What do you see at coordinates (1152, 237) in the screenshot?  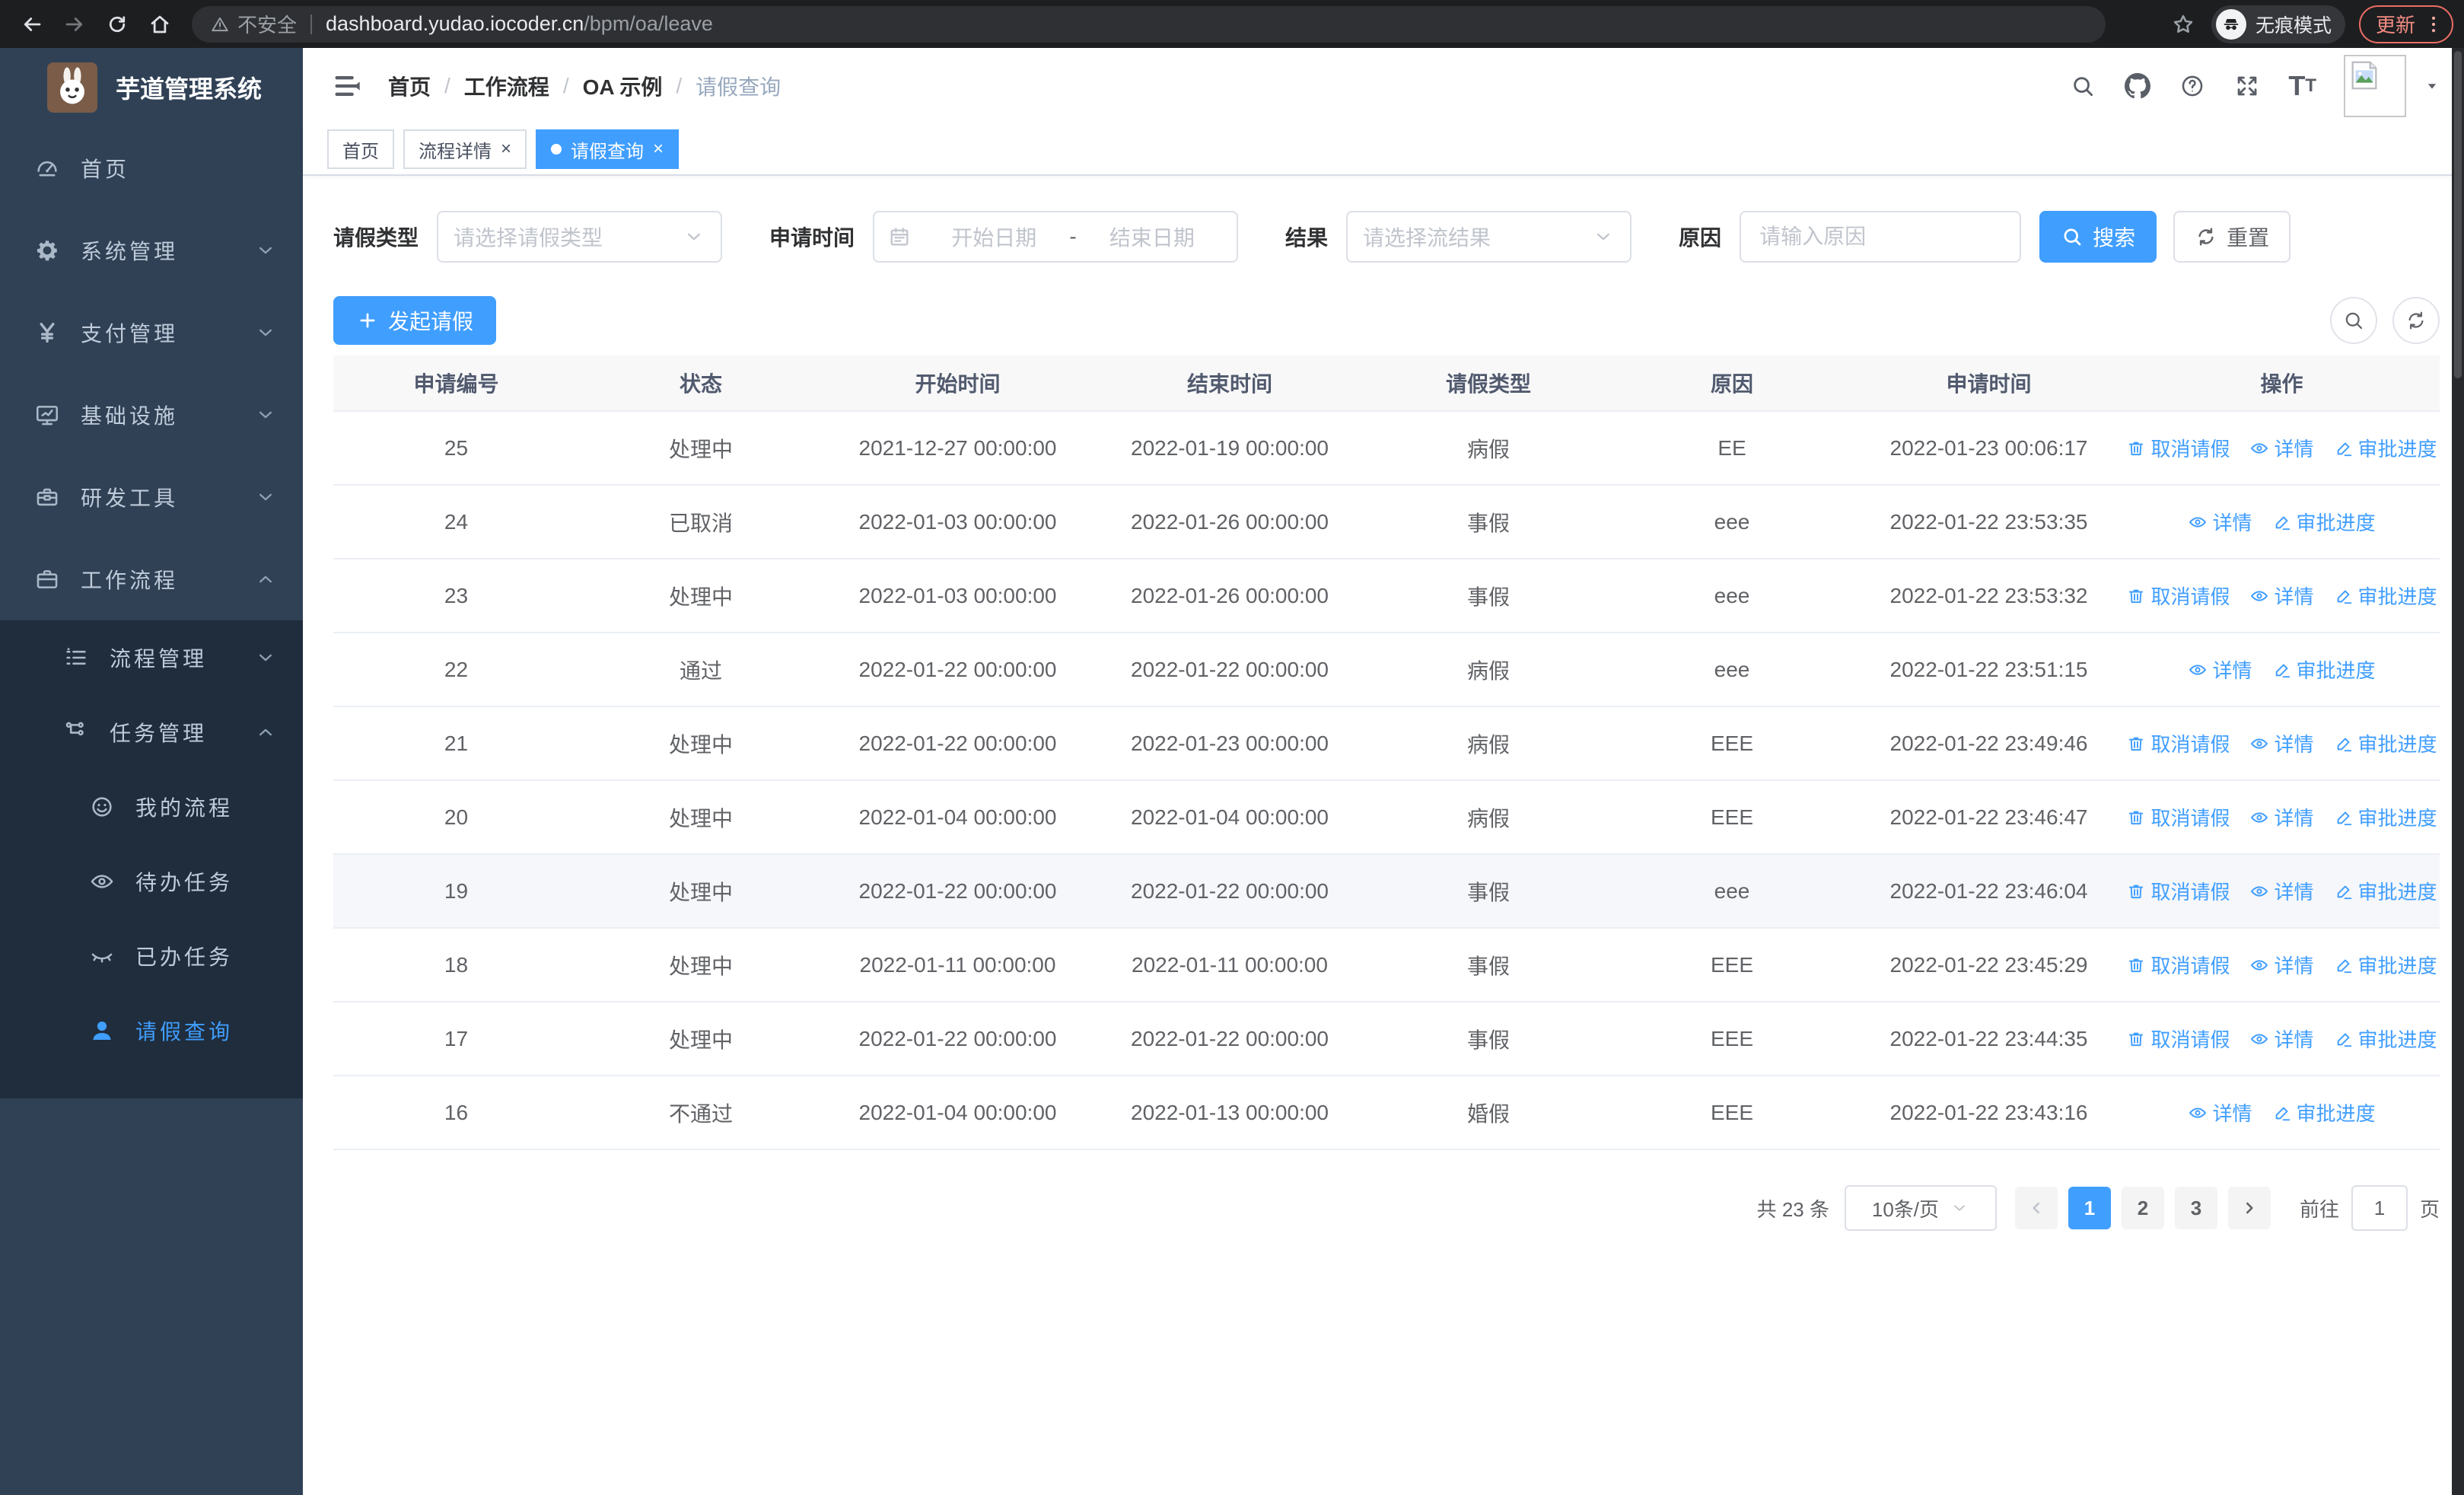 I see `date-end-placeholder: 结束日期` at bounding box center [1152, 237].